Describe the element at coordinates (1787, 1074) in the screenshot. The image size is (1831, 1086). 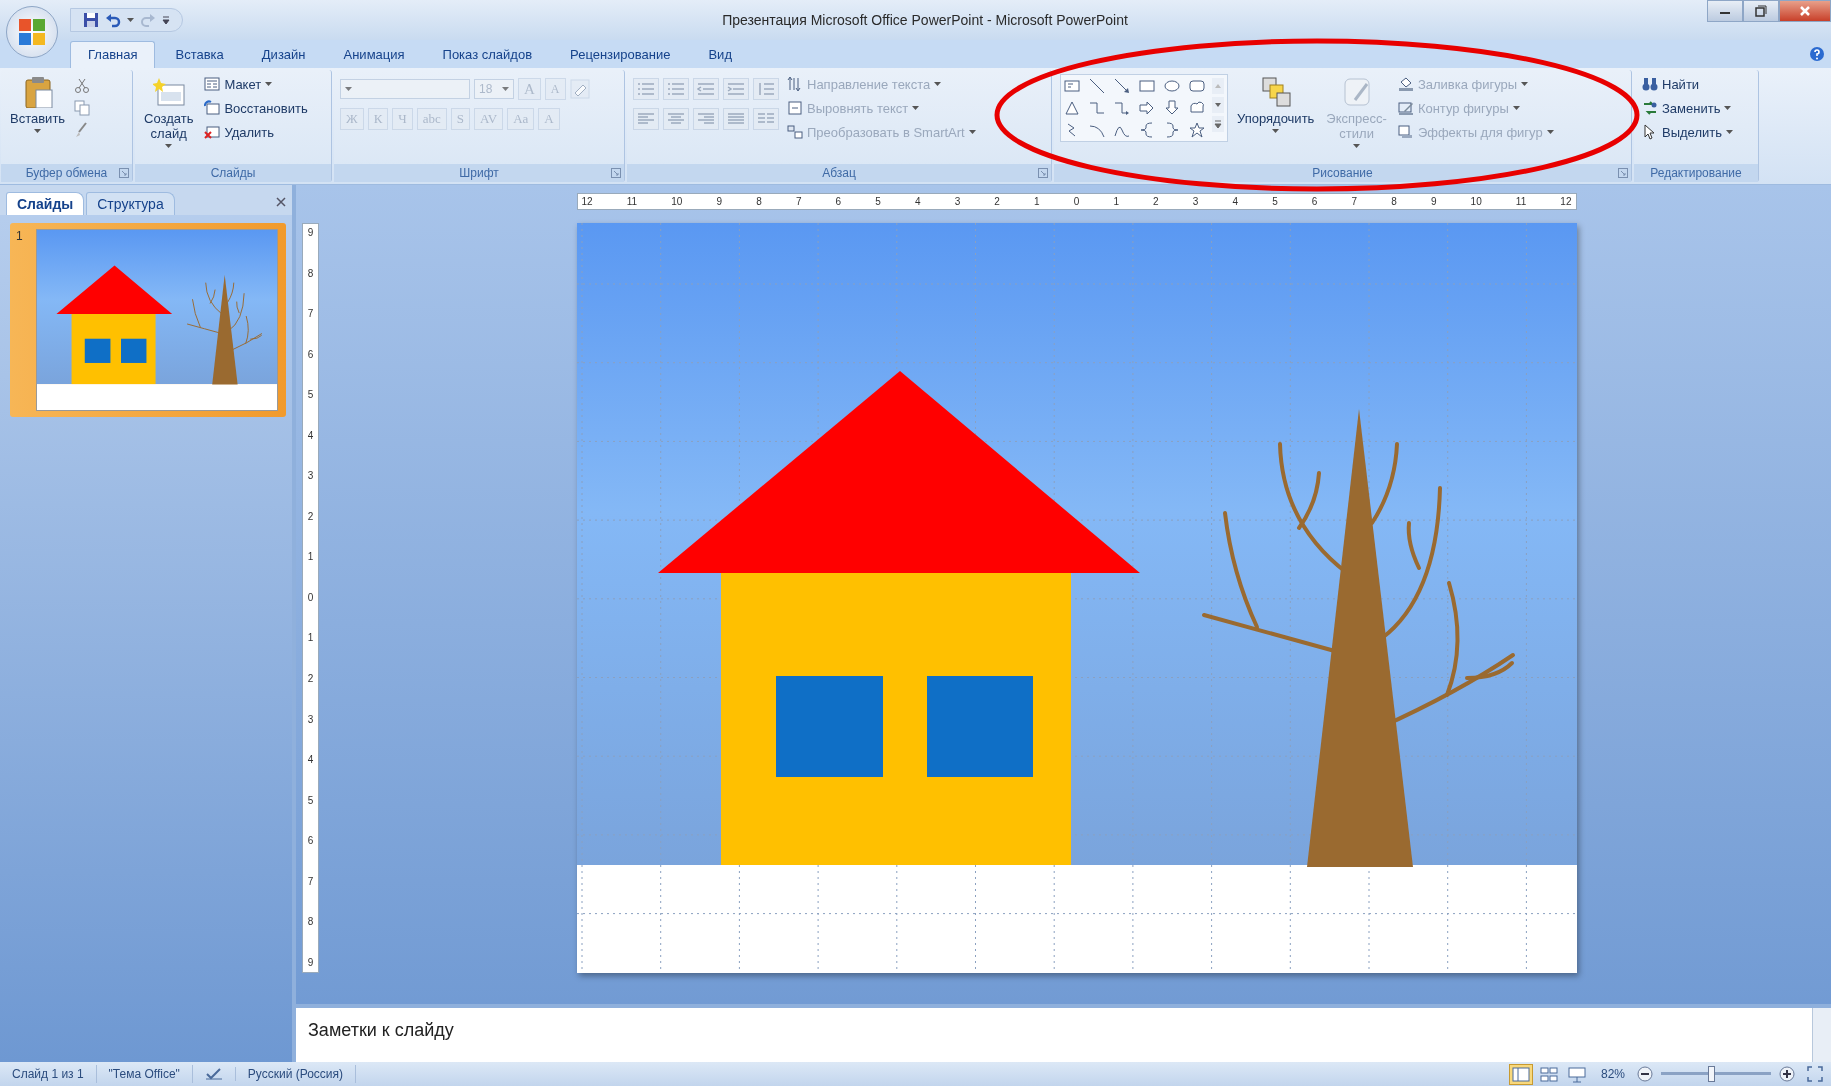
I see `zoom-in-button` at that location.